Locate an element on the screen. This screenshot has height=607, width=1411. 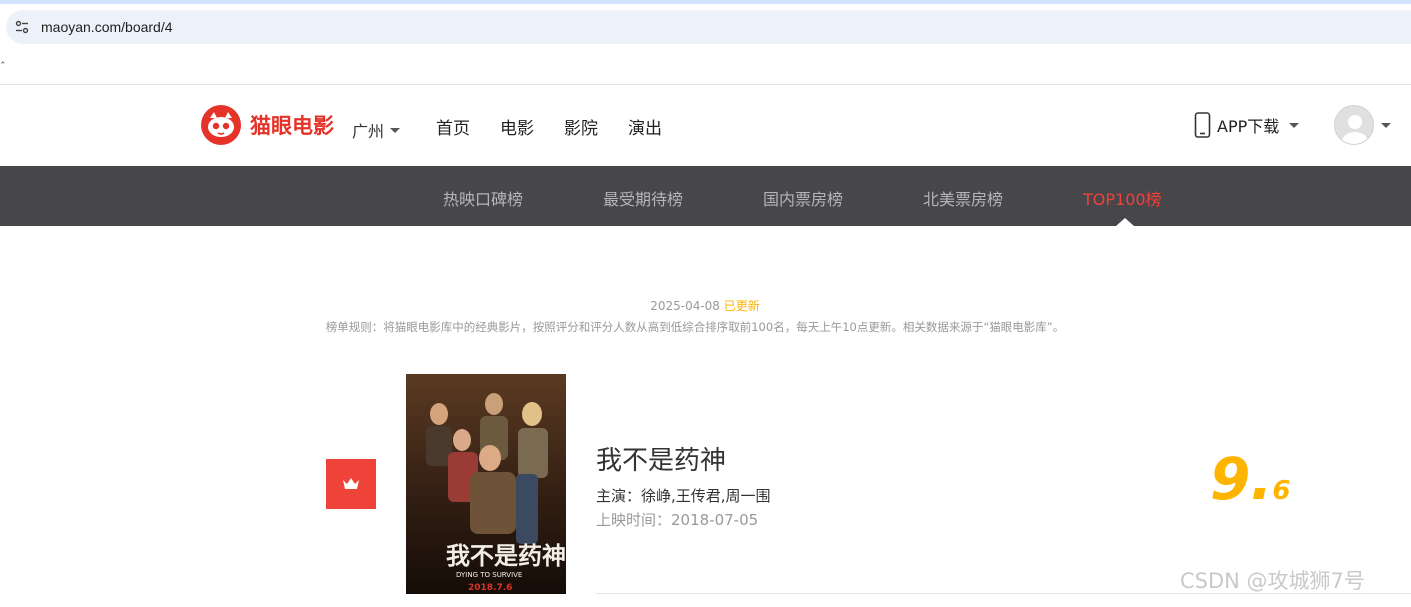
user-silhouette-icon is located at coordinates (1355, 129).